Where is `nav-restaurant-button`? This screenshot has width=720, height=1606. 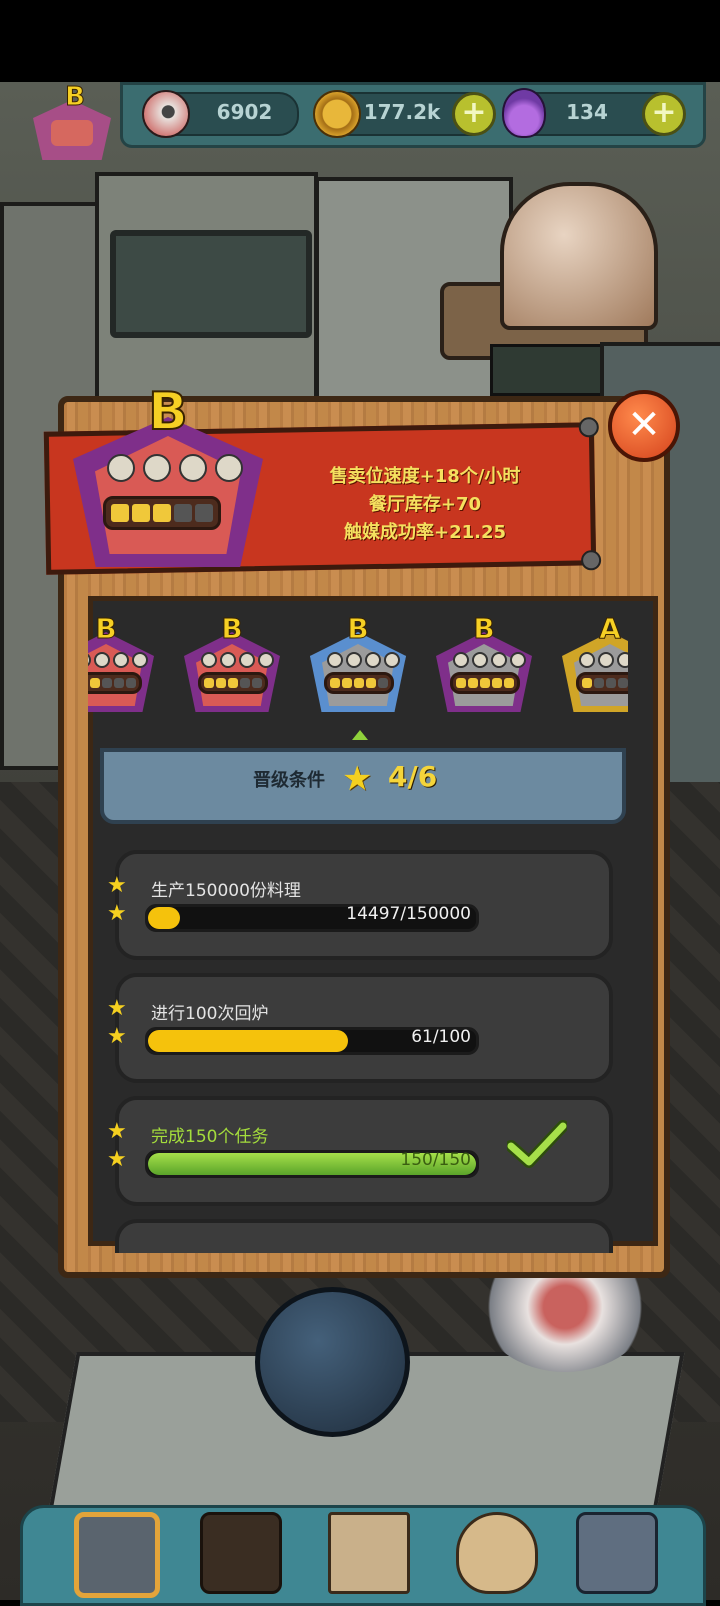 nav-restaurant-button is located at coordinates (112, 1549).